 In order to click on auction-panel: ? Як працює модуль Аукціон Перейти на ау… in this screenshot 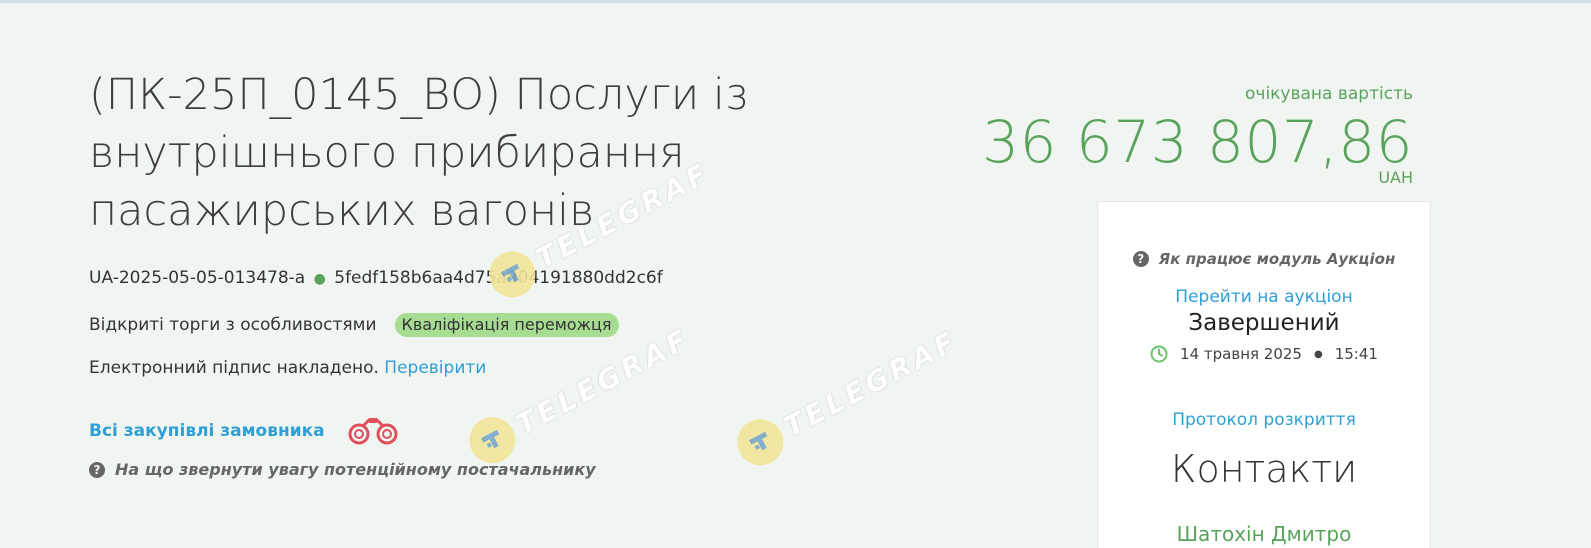, I will do `click(1264, 374)`.